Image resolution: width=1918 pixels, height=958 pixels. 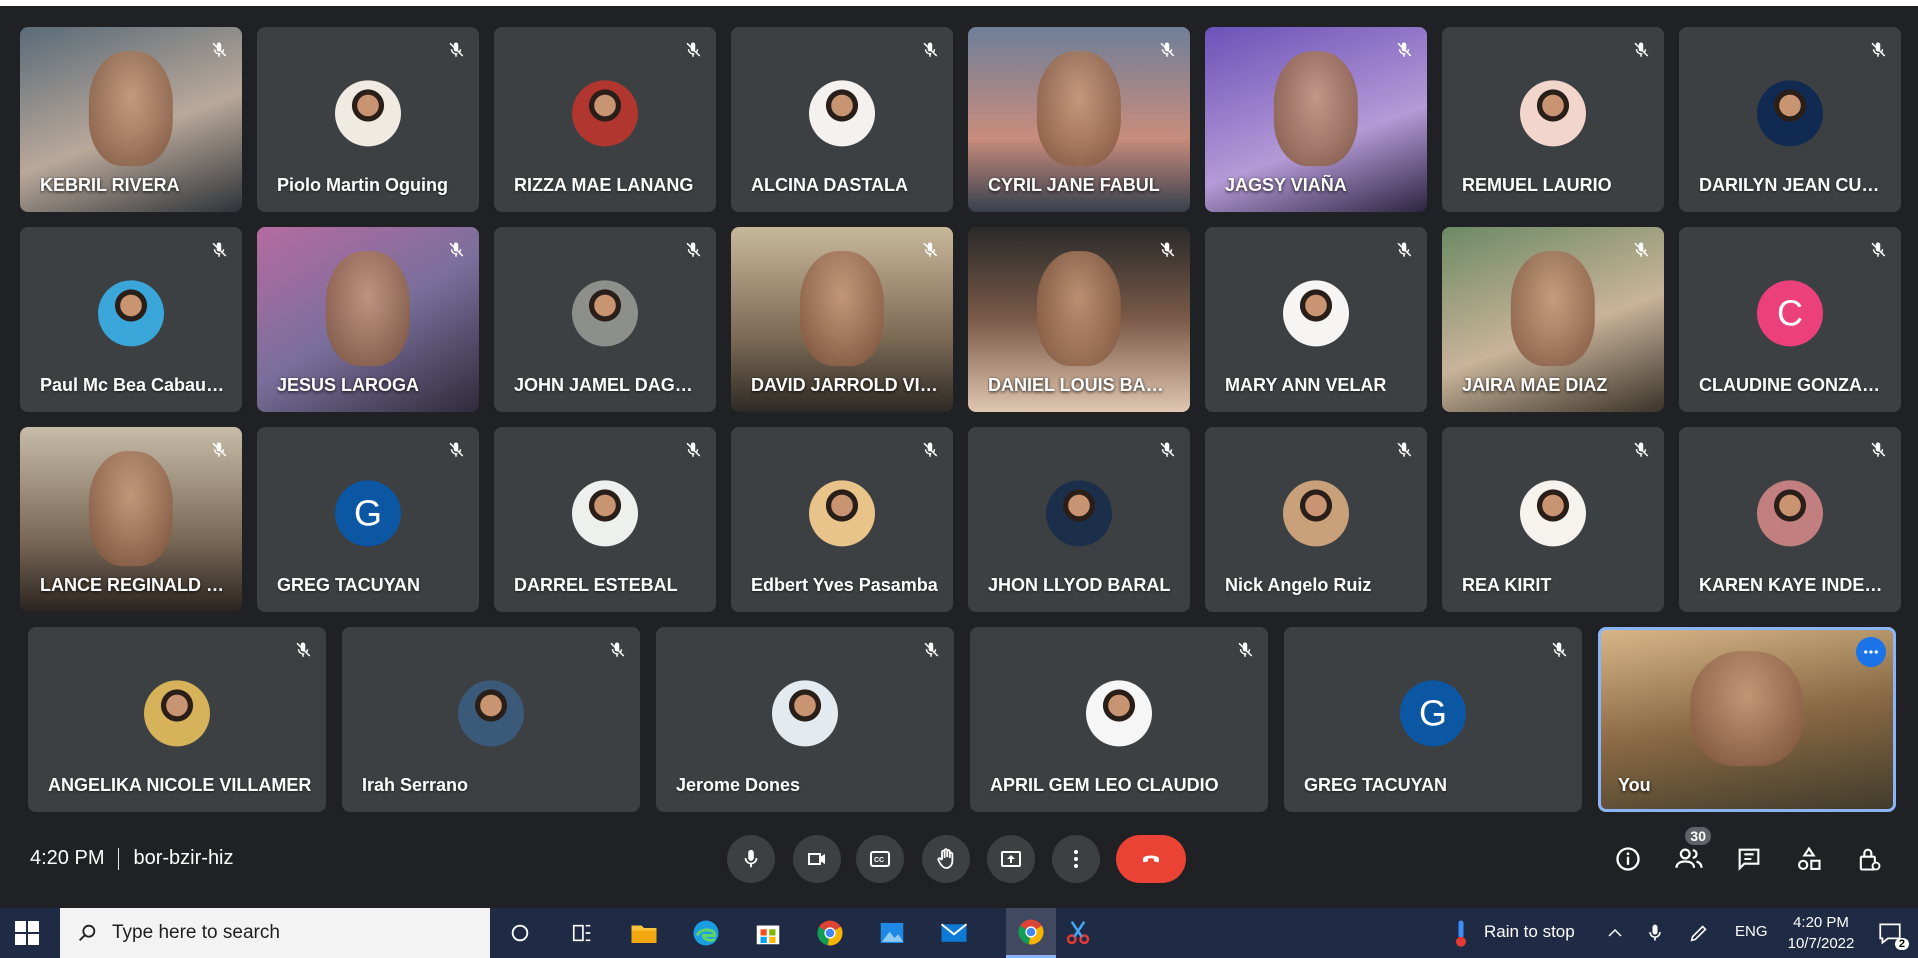 I want to click on chrome-profile-icon, so click(x=1031, y=931).